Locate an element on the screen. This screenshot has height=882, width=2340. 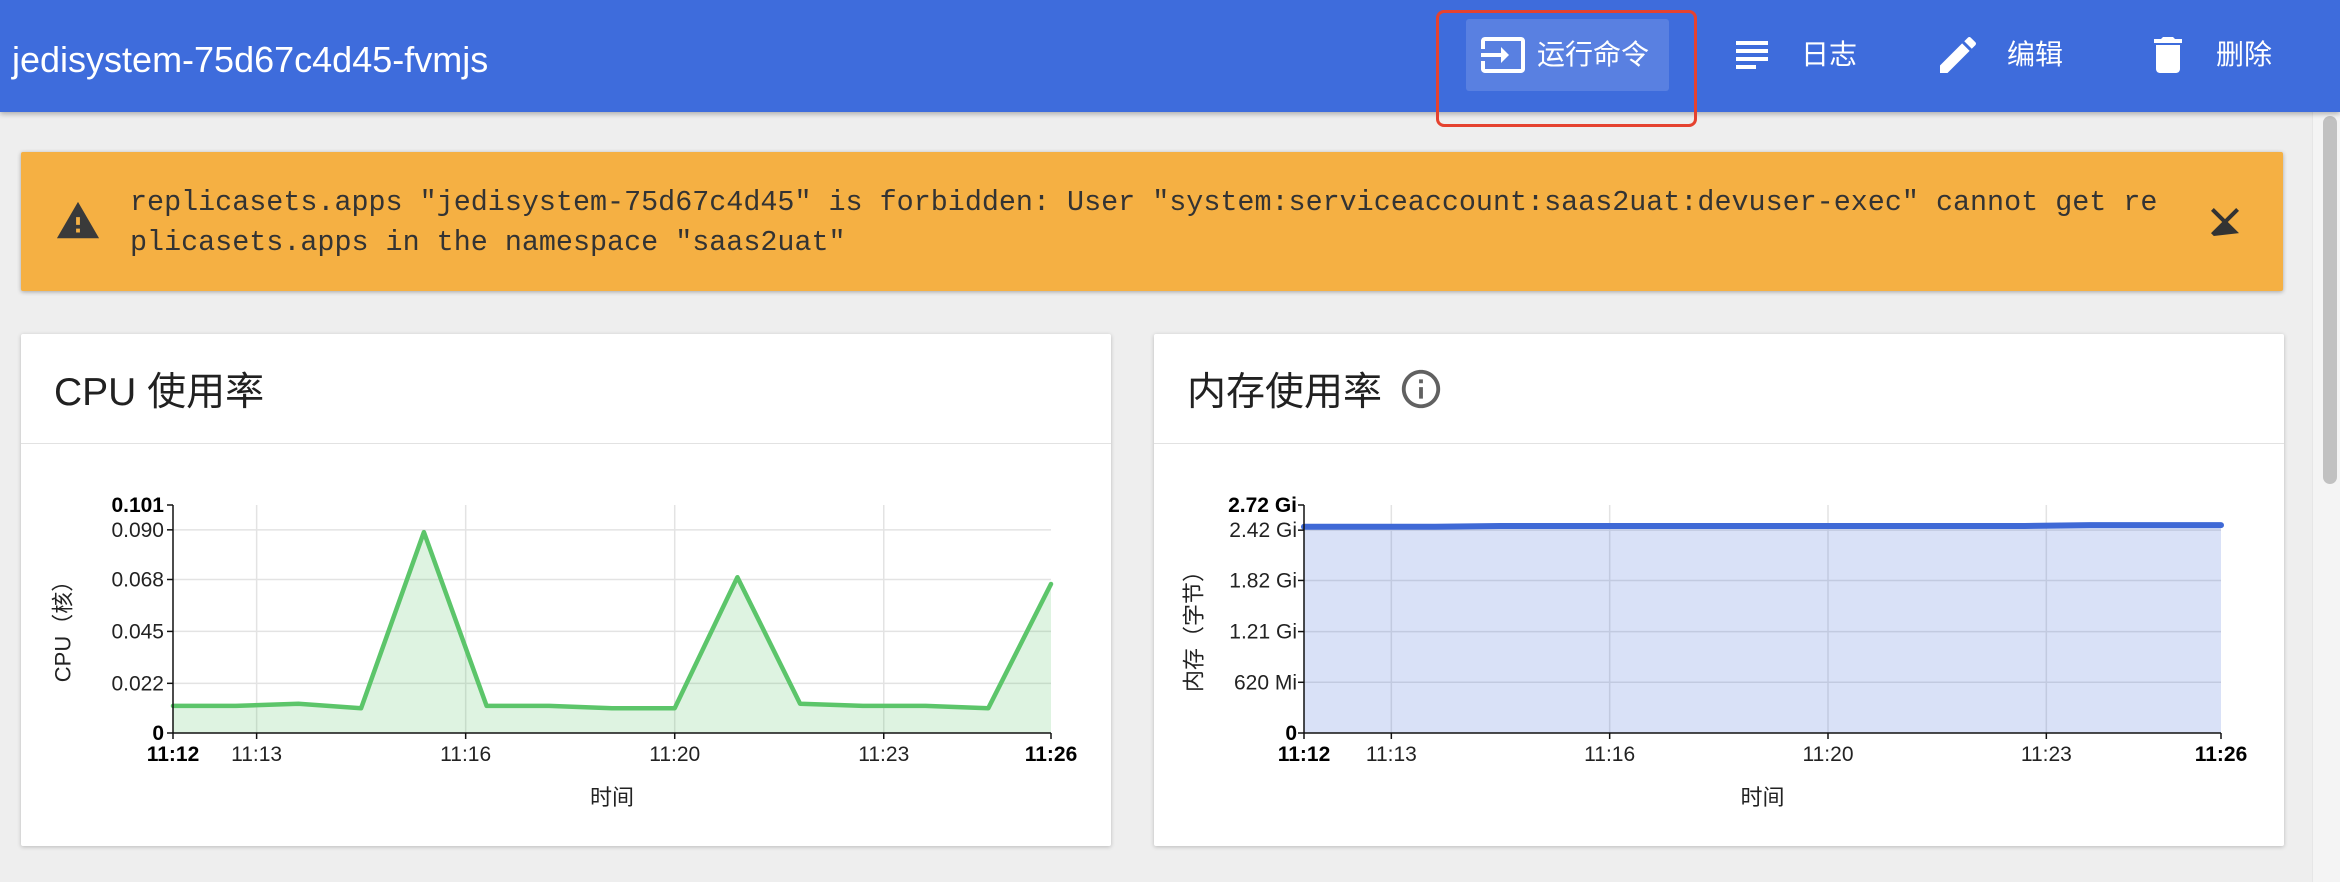
y-axis-title: CPU（核） is located at coordinates (63, 626).